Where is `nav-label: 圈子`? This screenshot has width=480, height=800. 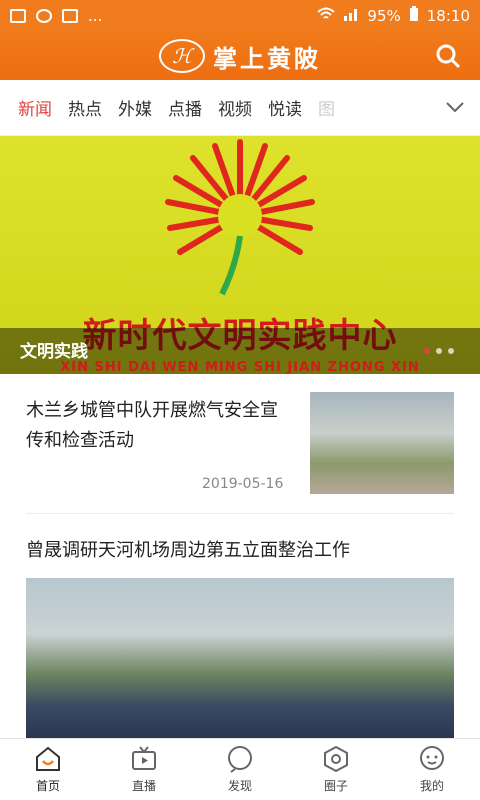
nav-label: 圈子 is located at coordinates (335, 786).